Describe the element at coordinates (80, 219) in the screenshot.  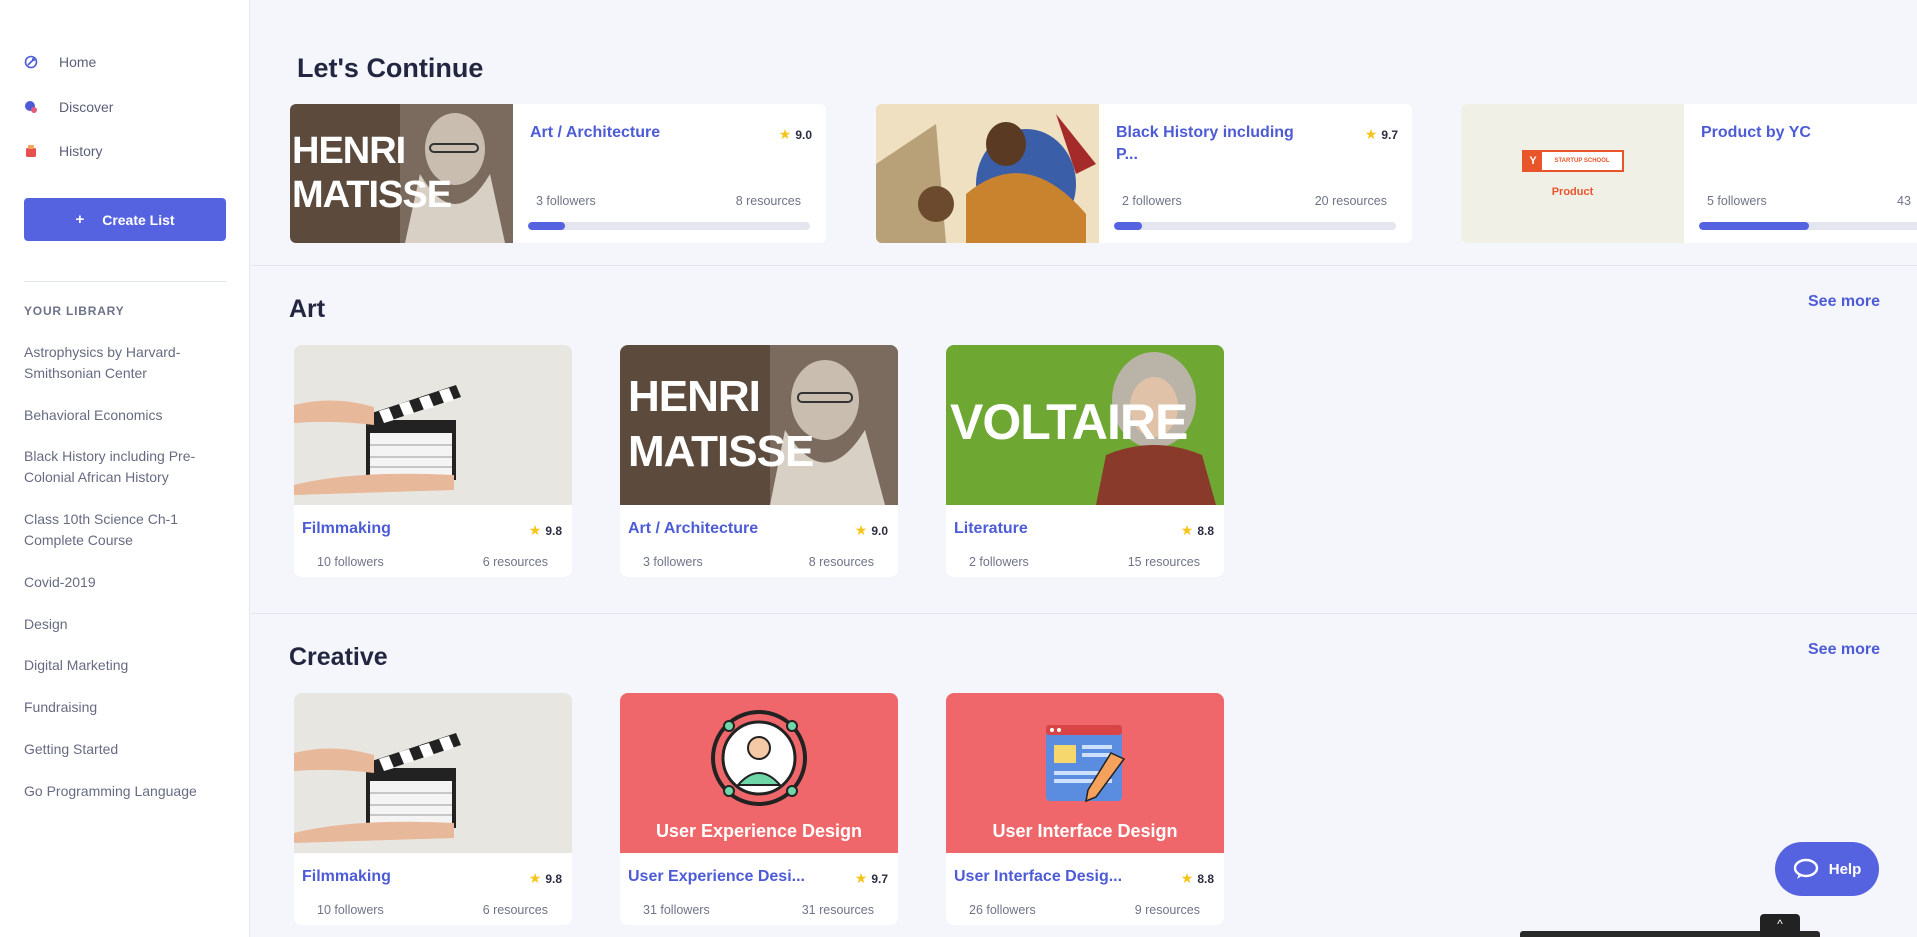
I see `plus-icon: +` at that location.